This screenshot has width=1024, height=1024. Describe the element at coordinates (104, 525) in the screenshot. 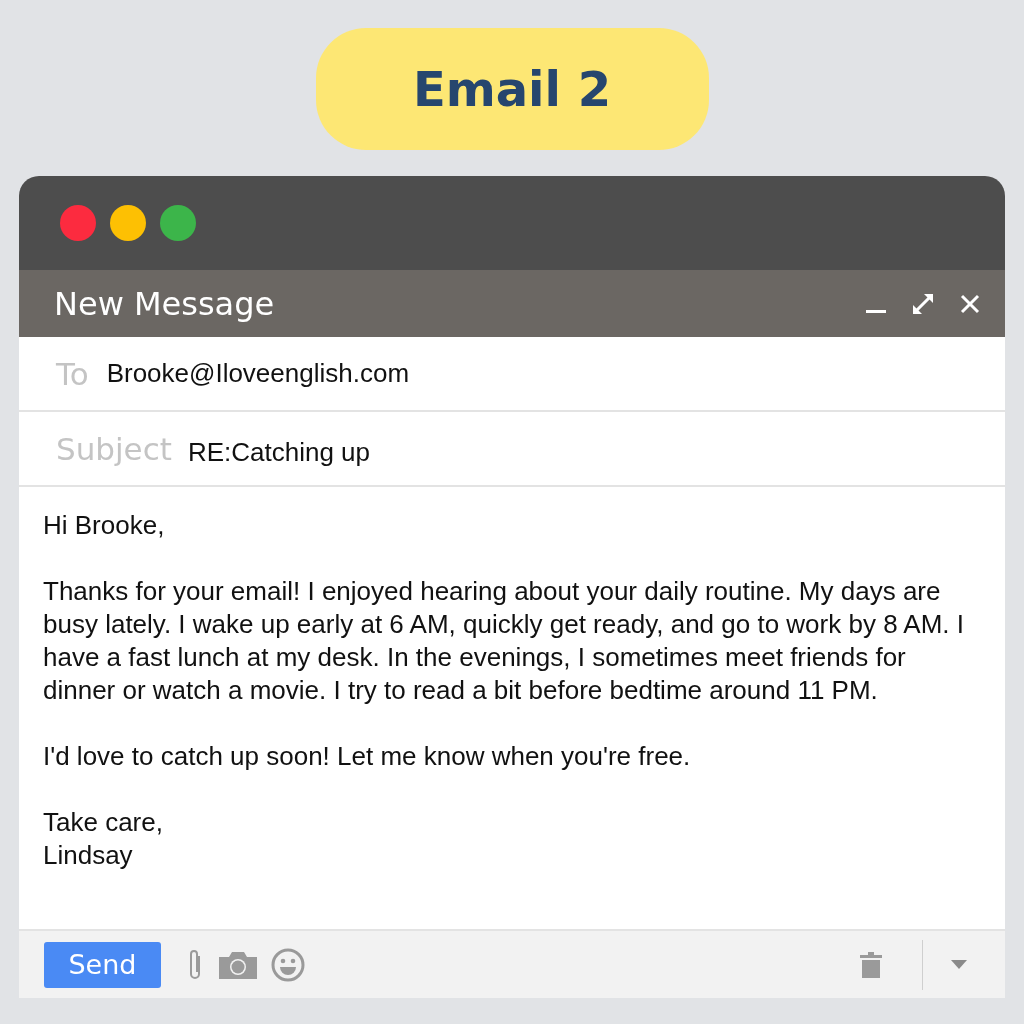

I see `message-paragraph: Hi Brooke,` at that location.